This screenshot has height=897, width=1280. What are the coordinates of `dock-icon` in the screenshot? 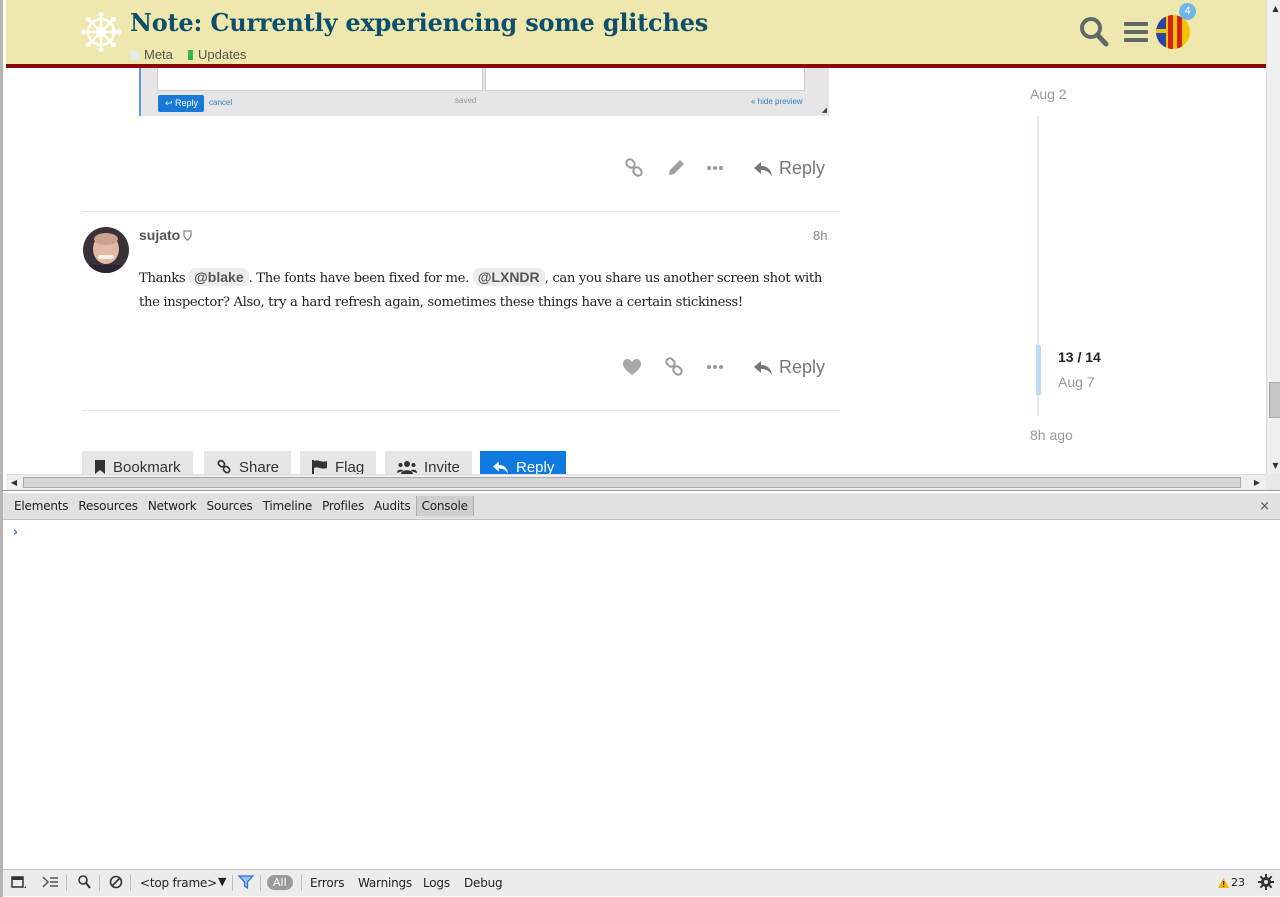 It's located at (19, 883).